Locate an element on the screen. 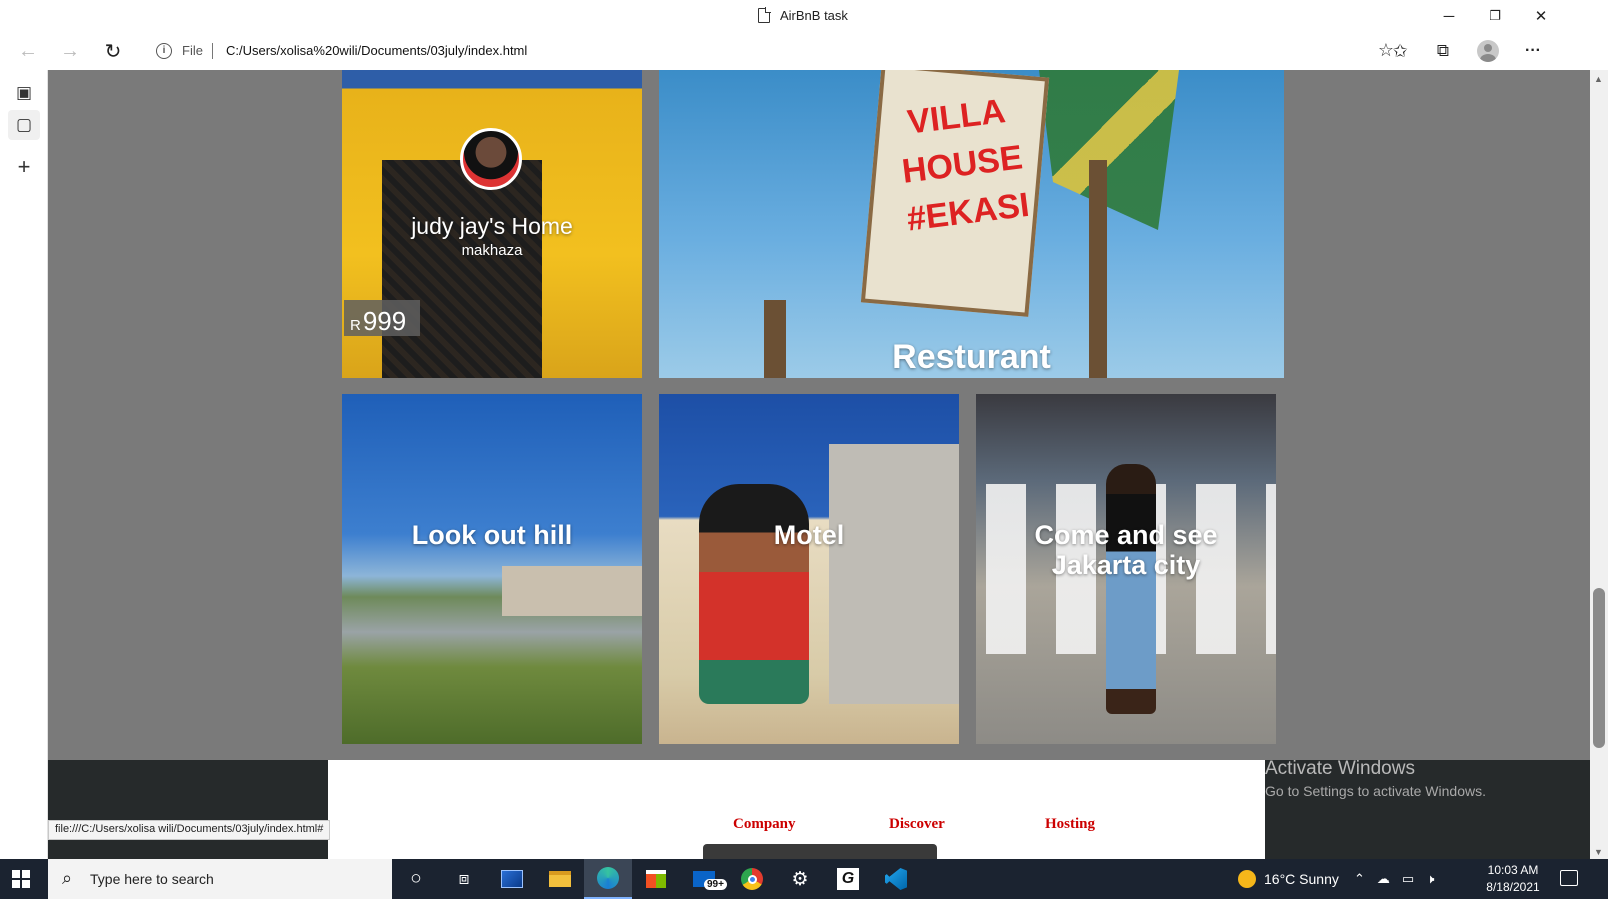 This screenshot has width=1608, height=899. cortana-icon: ○ is located at coordinates (416, 879).